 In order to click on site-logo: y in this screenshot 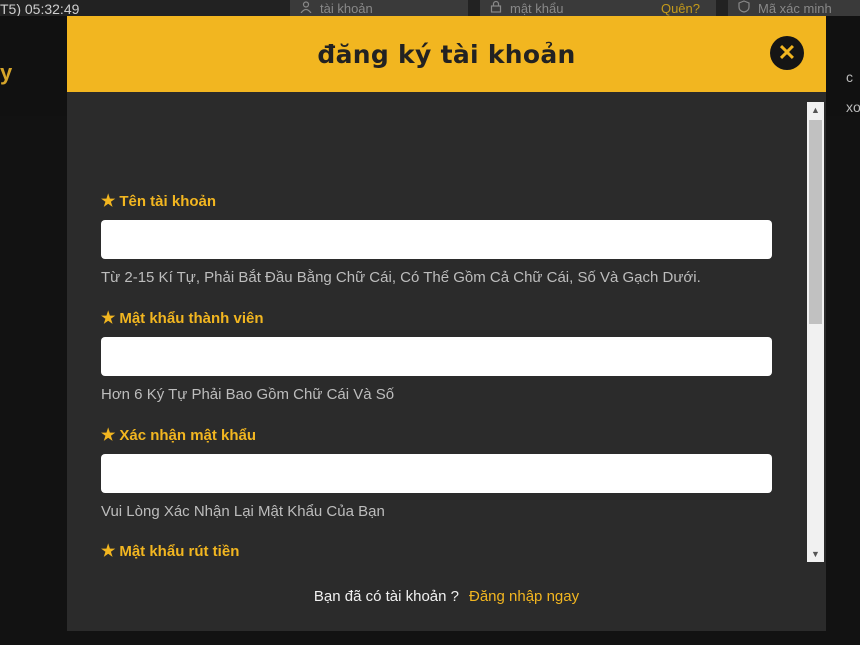, I will do `click(6, 72)`.